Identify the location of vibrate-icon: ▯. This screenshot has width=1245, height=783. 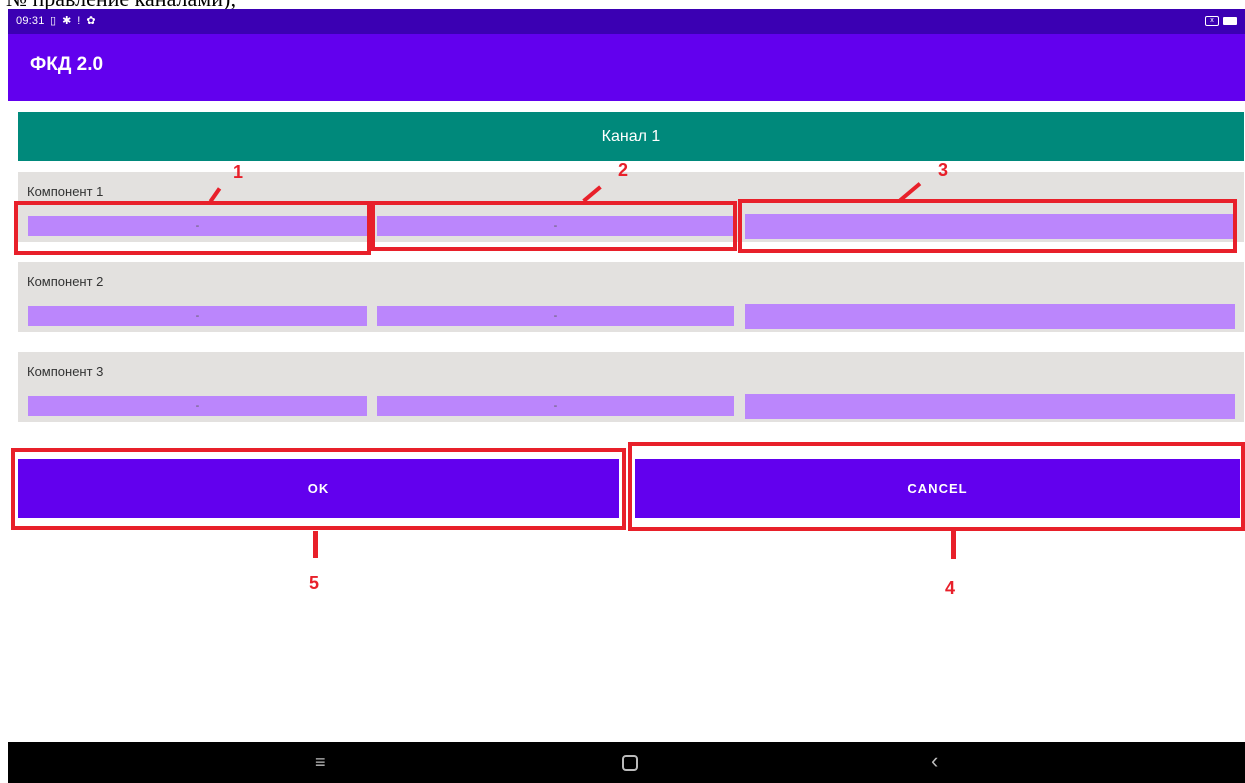
(53, 21).